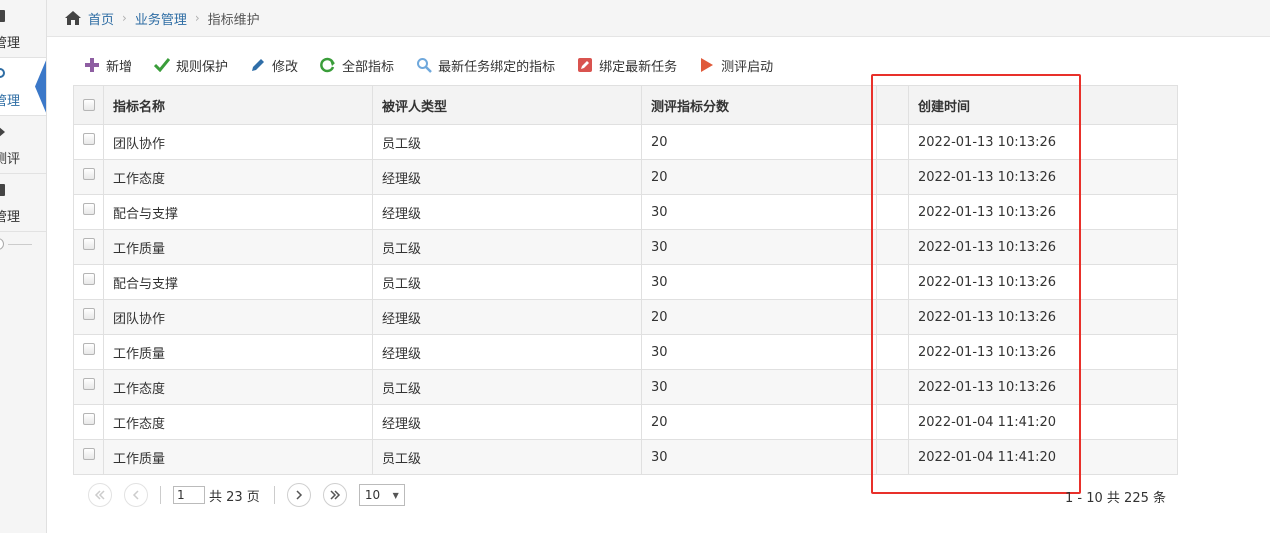  I want to click on table-row: 配合与支撑 经理级 30 2022-01-13 10:13:26, so click(625, 212).